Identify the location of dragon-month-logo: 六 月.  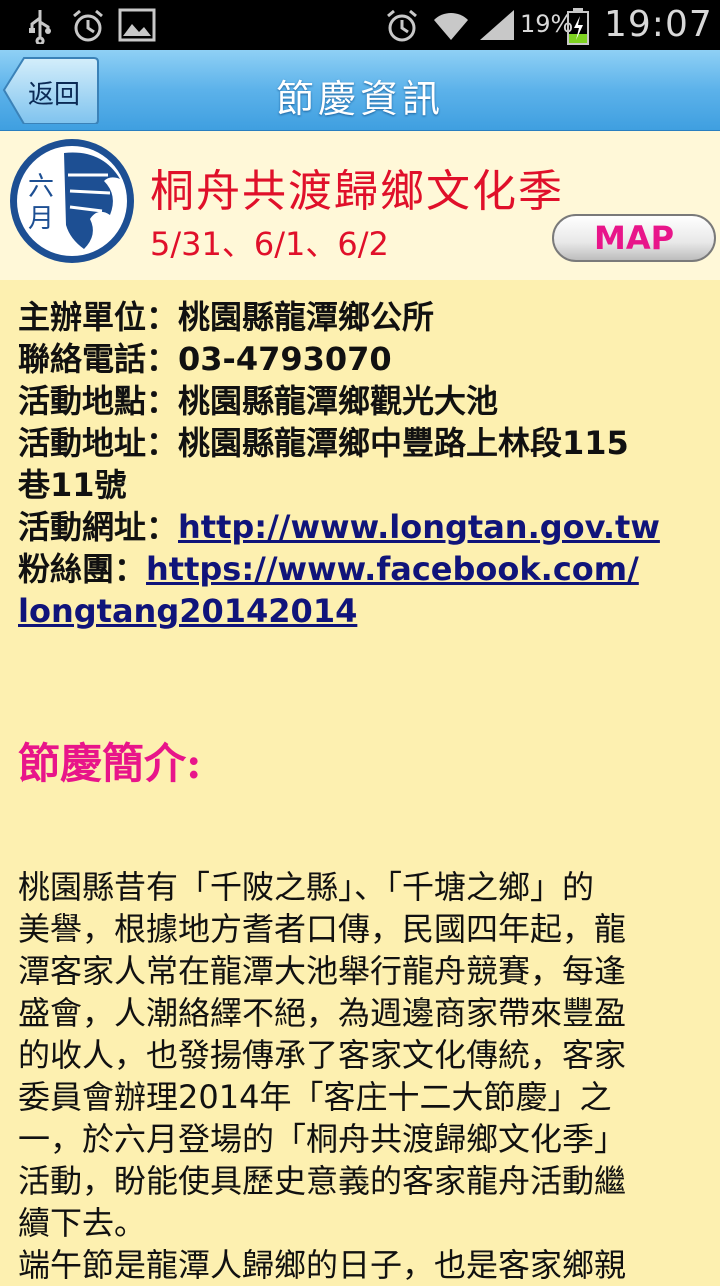
(72, 201).